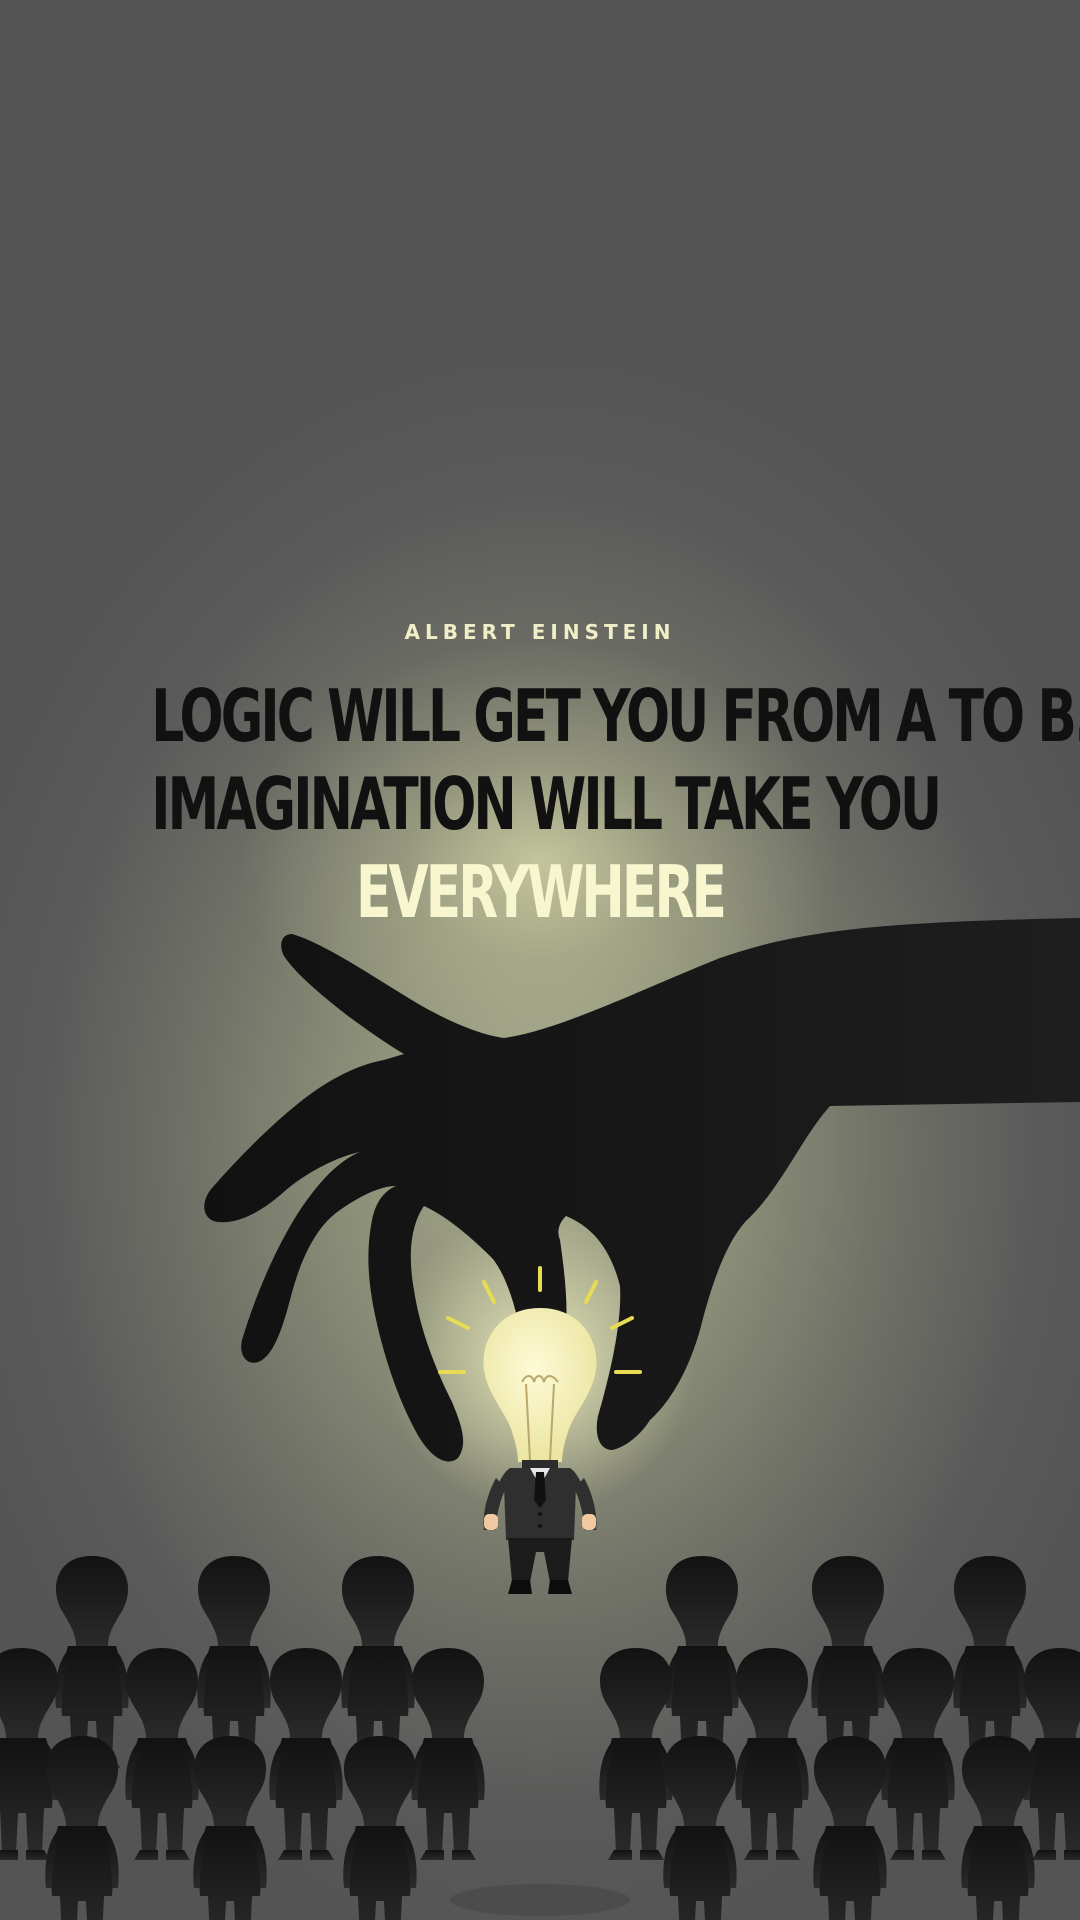 The image size is (1080, 1920). What do you see at coordinates (540, 1560) in the screenshot?
I see `trousers` at bounding box center [540, 1560].